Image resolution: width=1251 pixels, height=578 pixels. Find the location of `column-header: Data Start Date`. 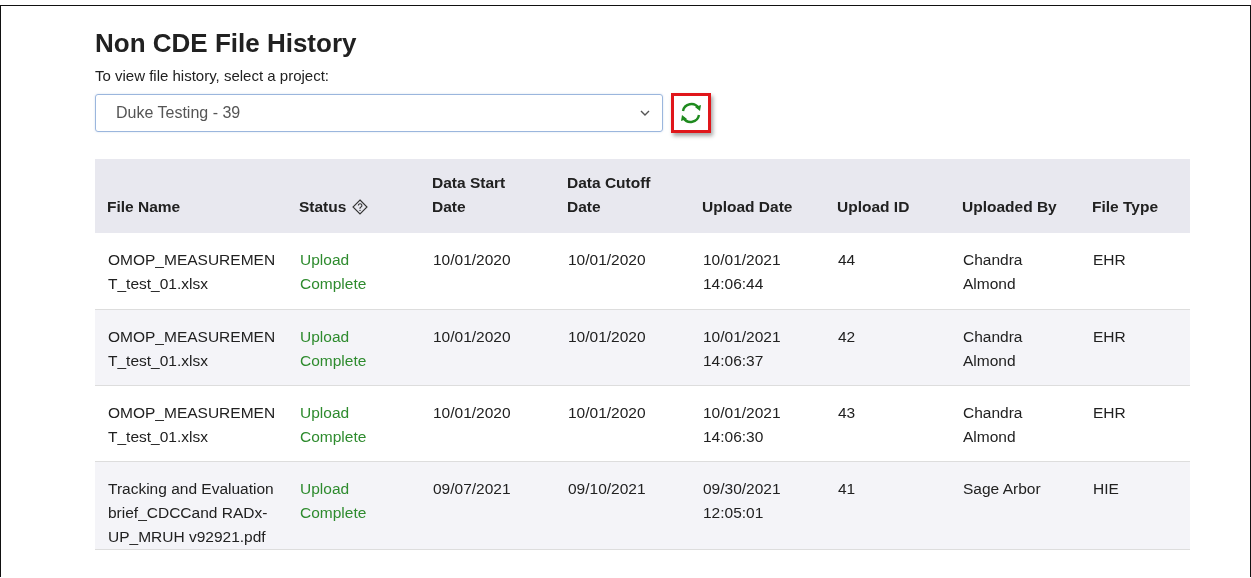

column-header: Data Start Date is located at coordinates (469, 195).